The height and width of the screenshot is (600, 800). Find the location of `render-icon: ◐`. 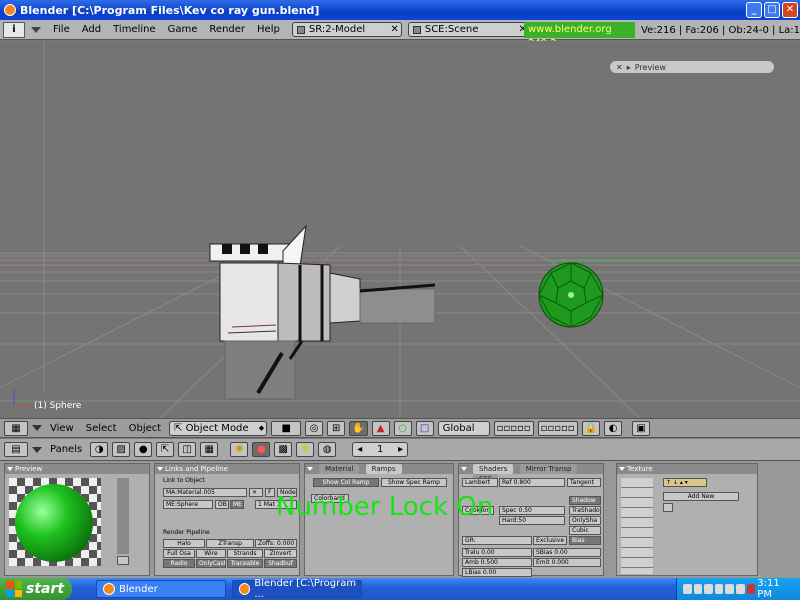

render-icon: ◐ is located at coordinates (613, 428).